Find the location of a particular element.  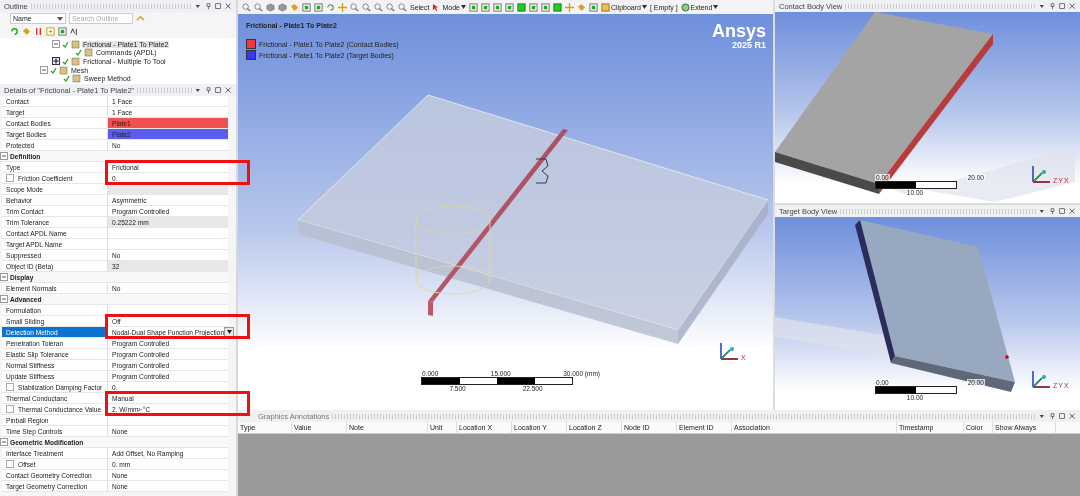

extend-icon is located at coordinates (685, 7).